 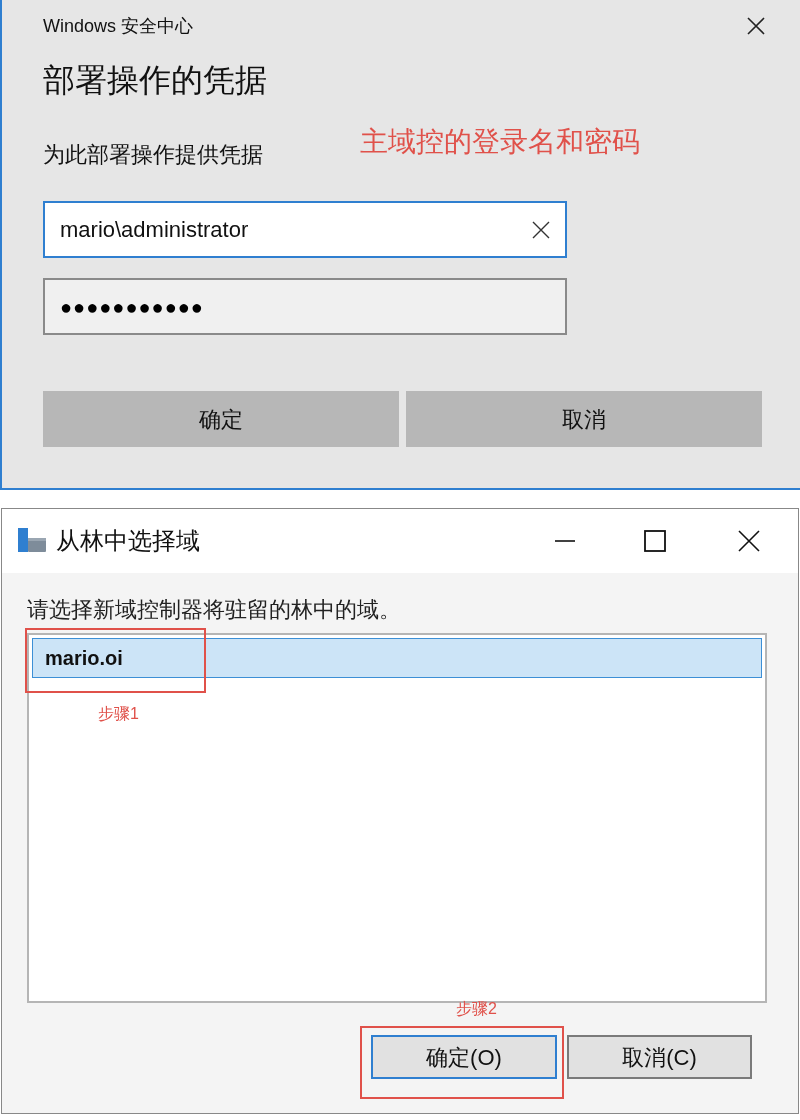 What do you see at coordinates (655, 541) in the screenshot?
I see `maximize-icon` at bounding box center [655, 541].